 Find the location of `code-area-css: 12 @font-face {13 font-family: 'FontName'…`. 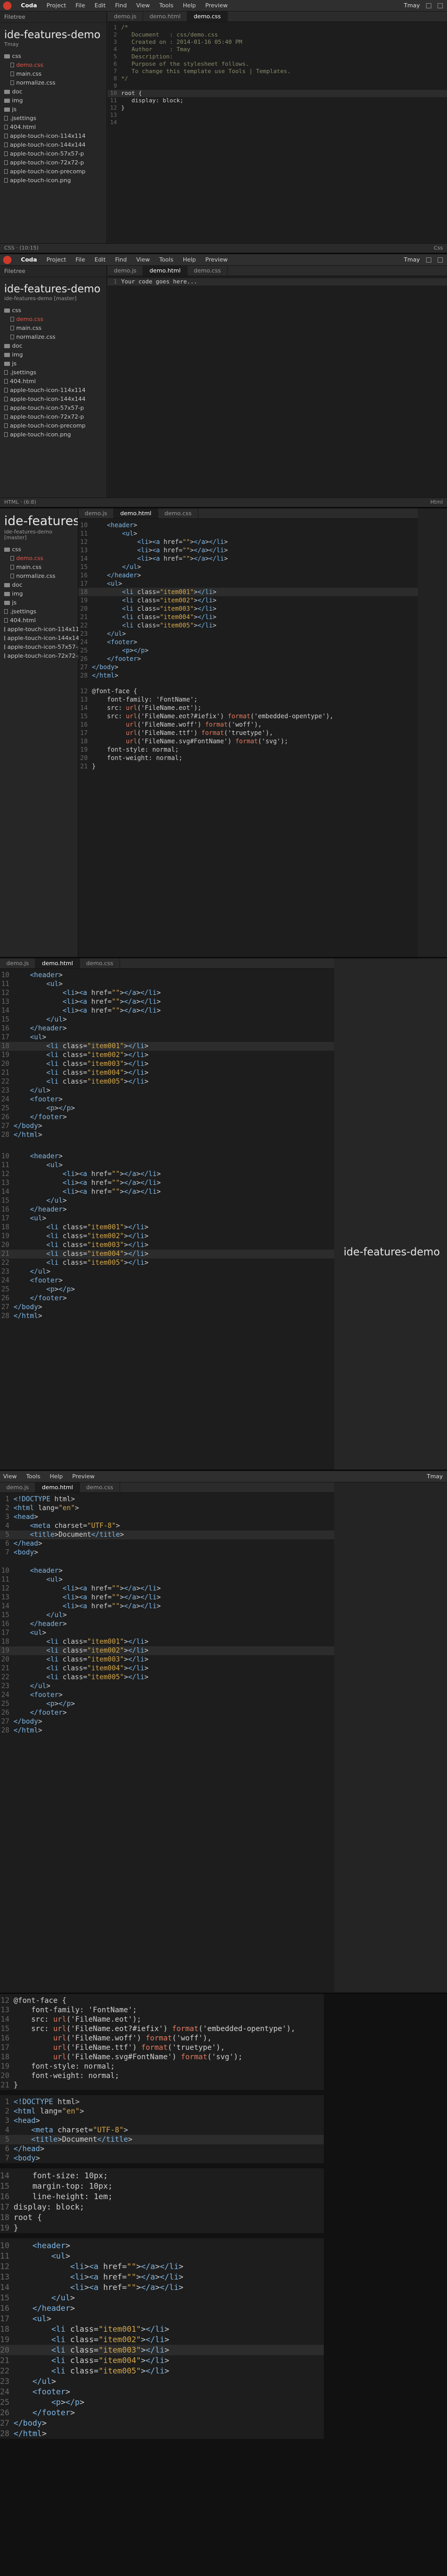

code-area-css: 12 @font-face {13 font-family: 'FontName'… is located at coordinates (248, 727).